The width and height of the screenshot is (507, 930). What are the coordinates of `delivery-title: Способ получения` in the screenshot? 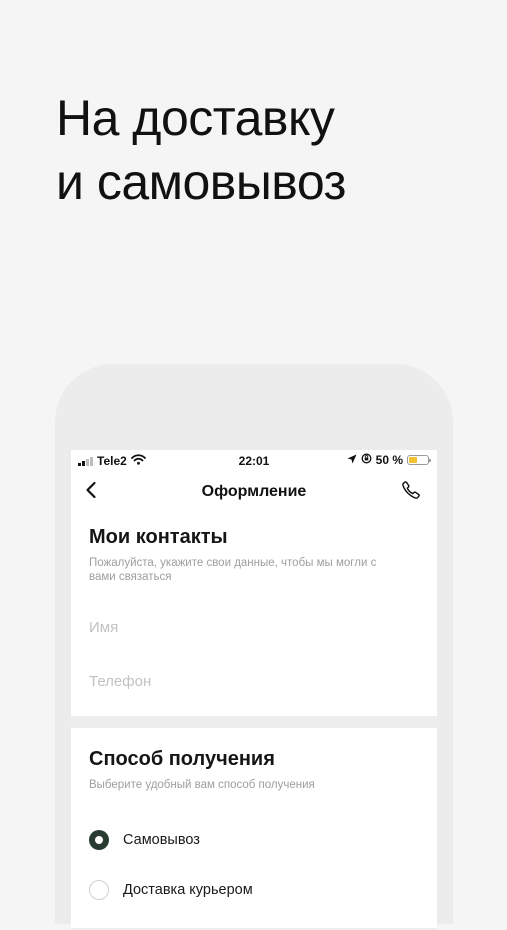 It's located at (182, 759).